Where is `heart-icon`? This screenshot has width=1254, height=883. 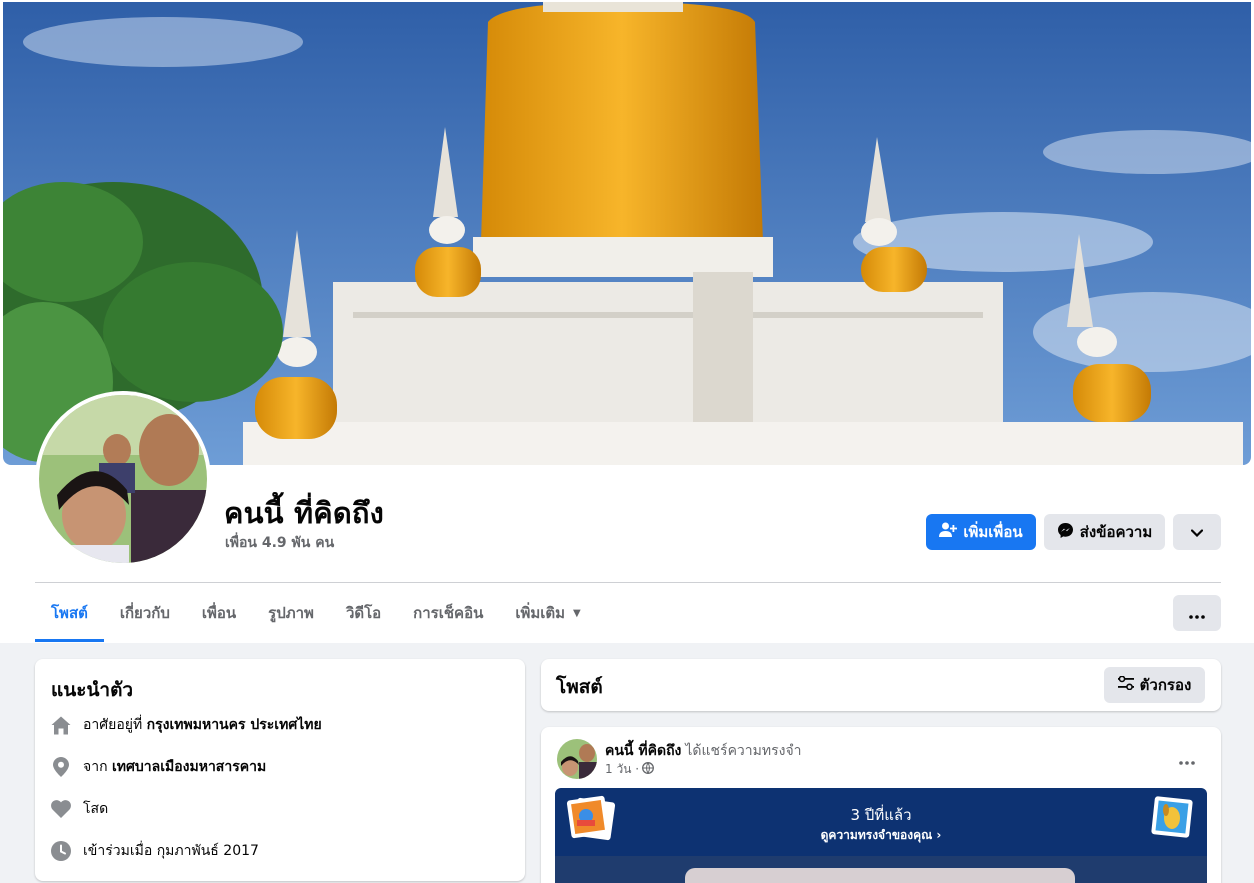
heart-icon is located at coordinates (61, 809).